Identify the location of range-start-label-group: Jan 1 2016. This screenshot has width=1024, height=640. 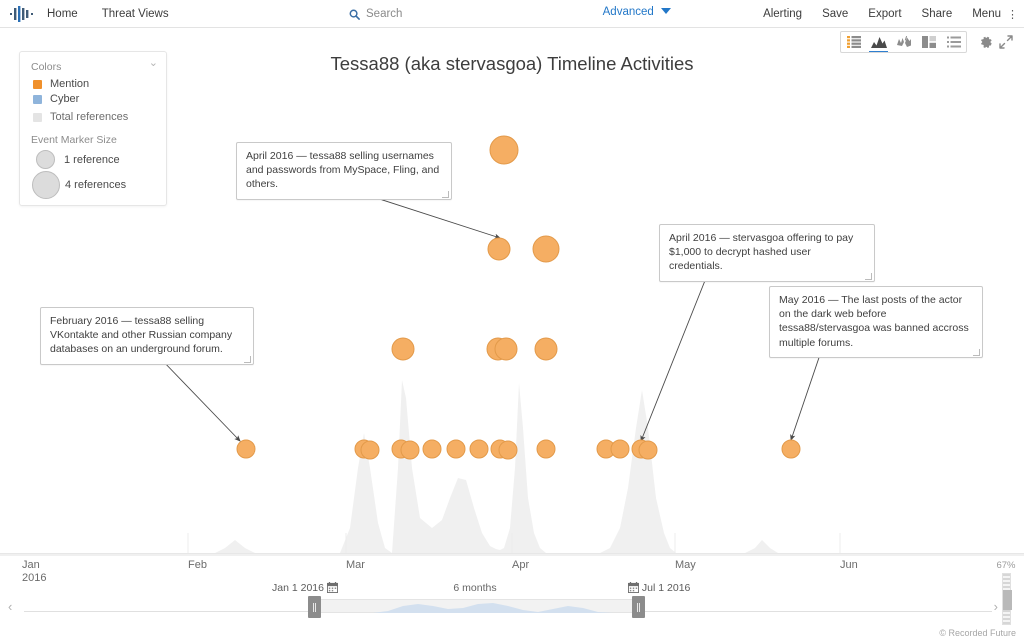
(305, 588).